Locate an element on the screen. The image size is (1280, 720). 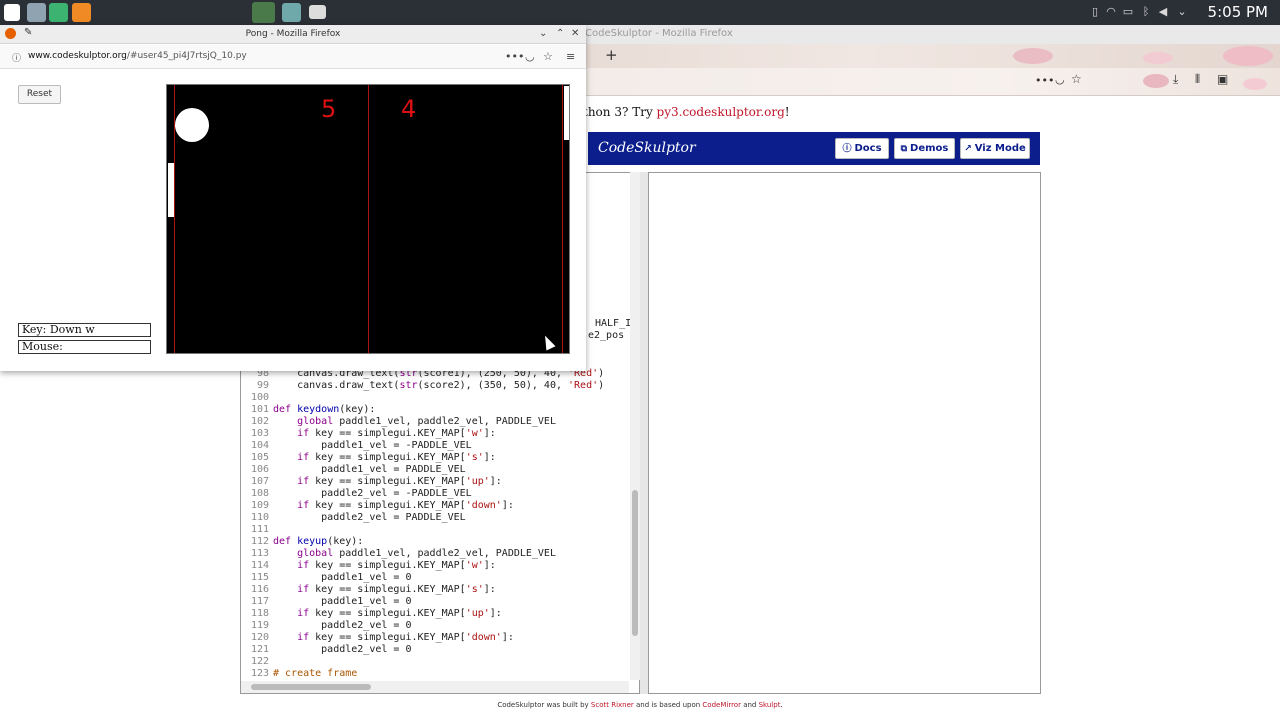
author-link: Scott Rixner is located at coordinates (612, 705).